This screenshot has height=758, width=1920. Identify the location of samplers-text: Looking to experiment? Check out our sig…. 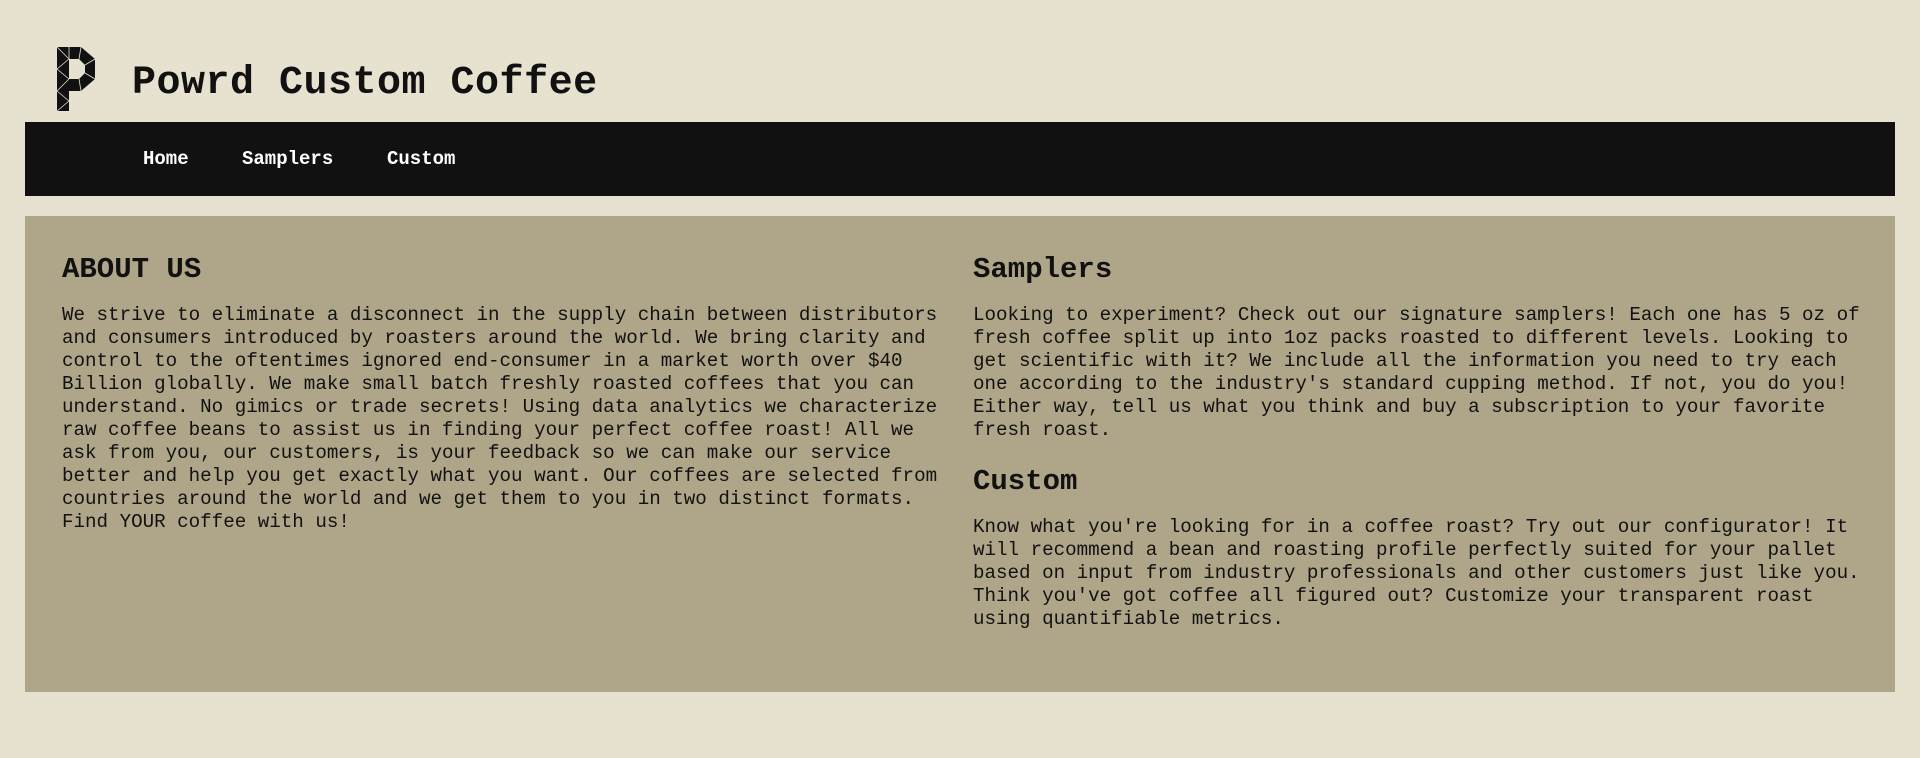
(1416, 372).